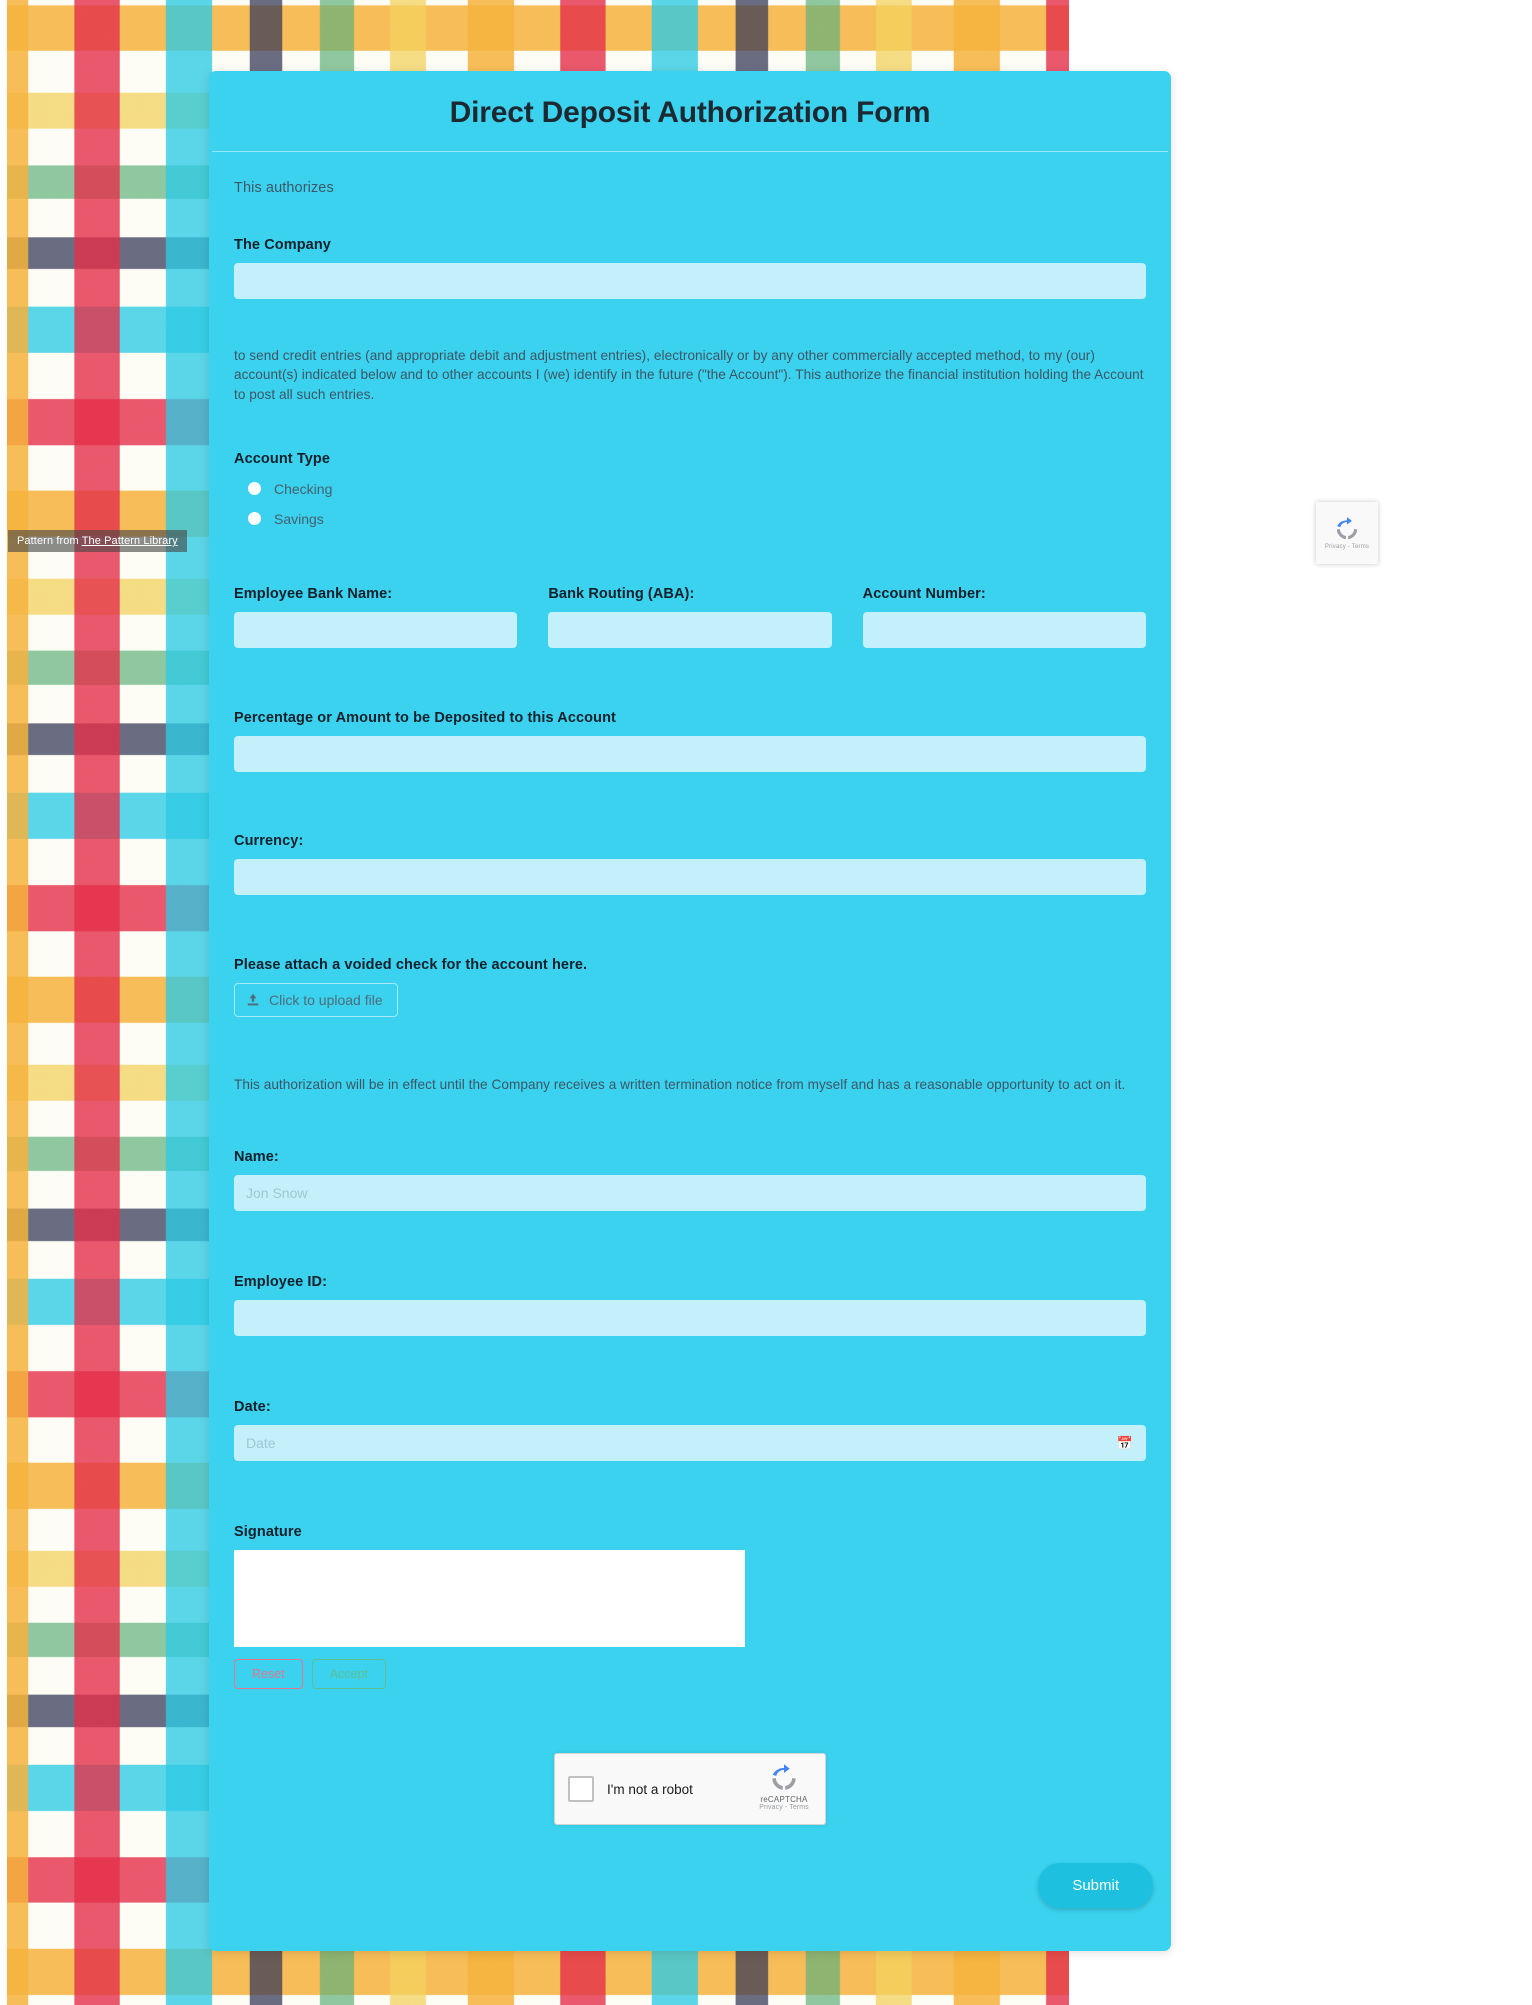 The image size is (1532, 2005). What do you see at coordinates (282, 458) in the screenshot?
I see `account-type-label: Account Type` at bounding box center [282, 458].